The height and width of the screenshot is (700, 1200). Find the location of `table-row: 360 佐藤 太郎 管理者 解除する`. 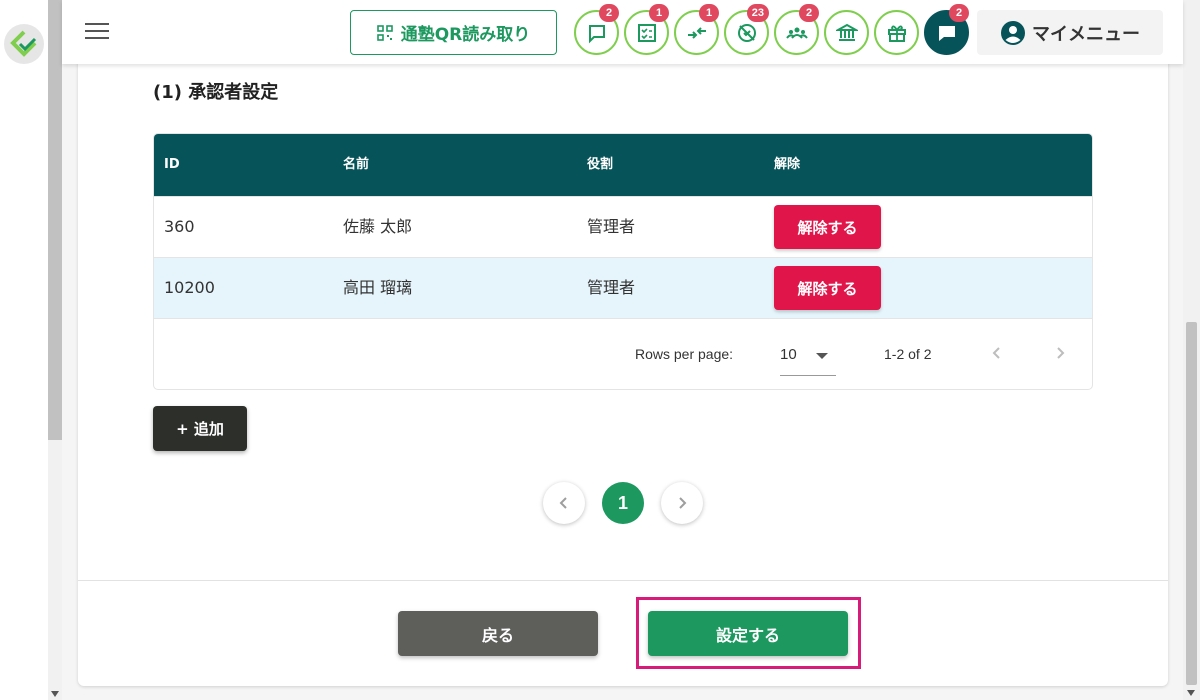

table-row: 360 佐藤 太郎 管理者 解除する is located at coordinates (623, 226).